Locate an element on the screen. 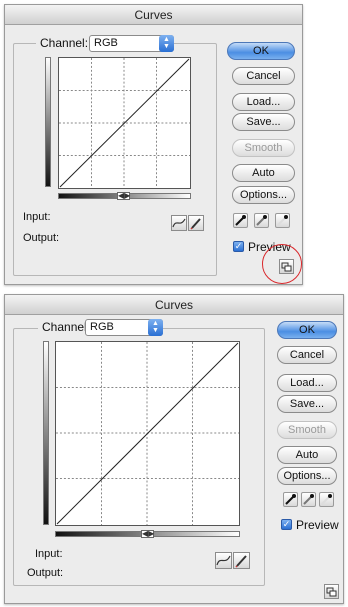  preview-label: Preview is located at coordinates (317, 525).